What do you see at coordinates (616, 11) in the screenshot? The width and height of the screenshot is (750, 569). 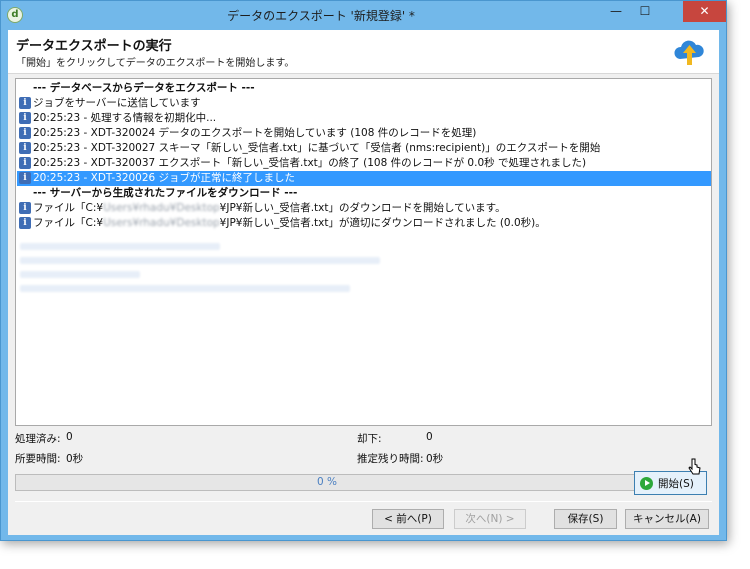 I see `minimize-button: —` at bounding box center [616, 11].